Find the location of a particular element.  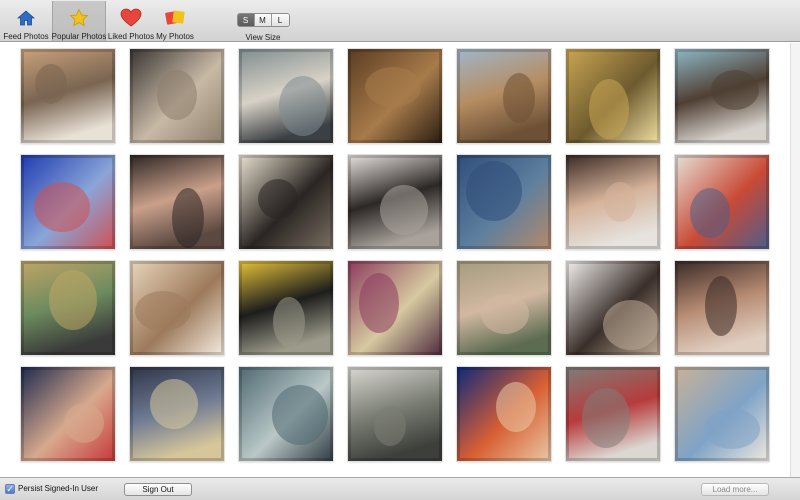

heart-icon is located at coordinates (131, 18).